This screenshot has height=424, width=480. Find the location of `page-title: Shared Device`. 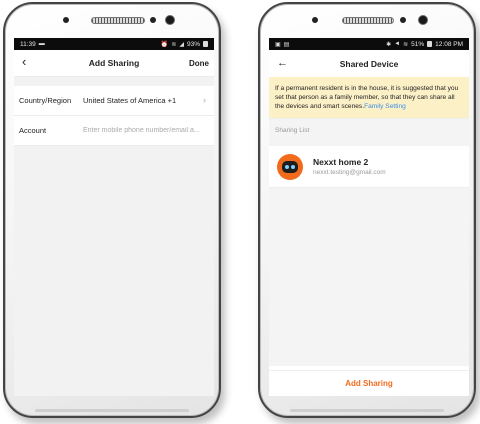

page-title: Shared Device is located at coordinates (369, 63).